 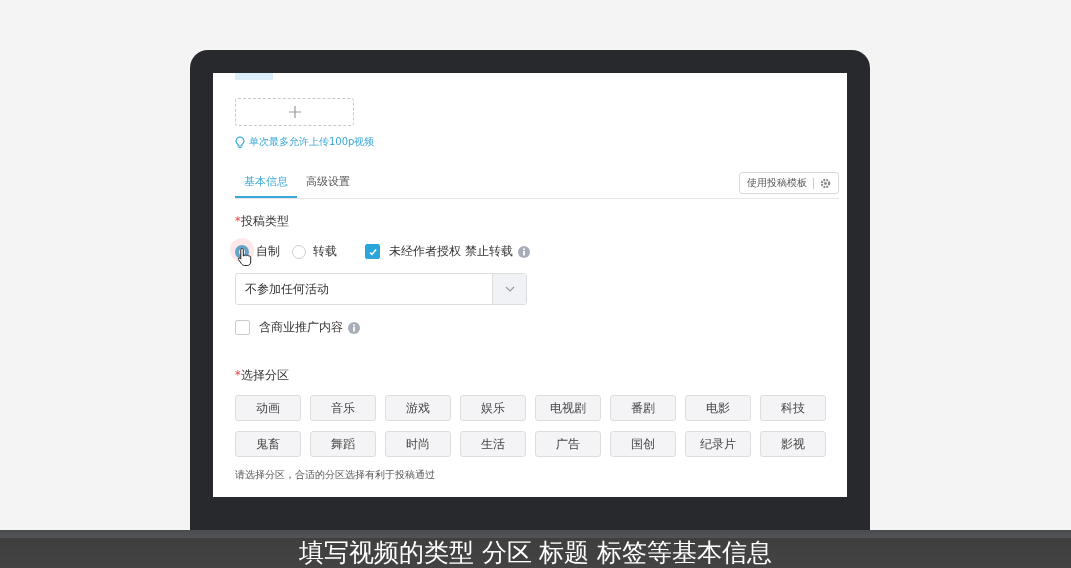 What do you see at coordinates (493, 408) in the screenshot?
I see `category-button: 娱乐` at bounding box center [493, 408].